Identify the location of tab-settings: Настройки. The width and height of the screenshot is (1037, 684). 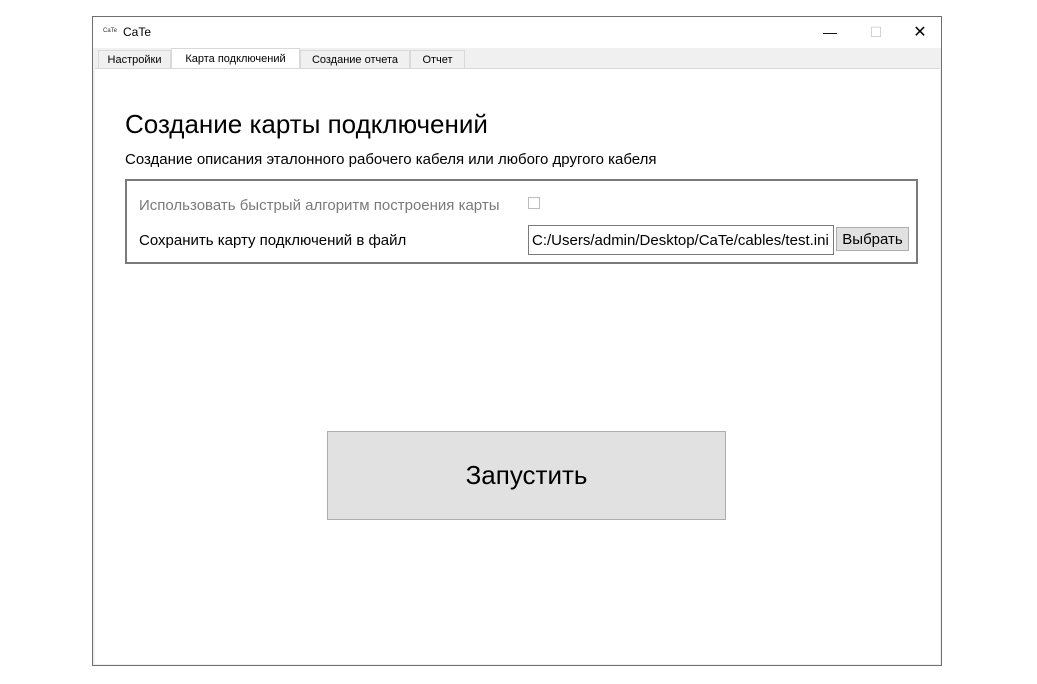
(134, 59).